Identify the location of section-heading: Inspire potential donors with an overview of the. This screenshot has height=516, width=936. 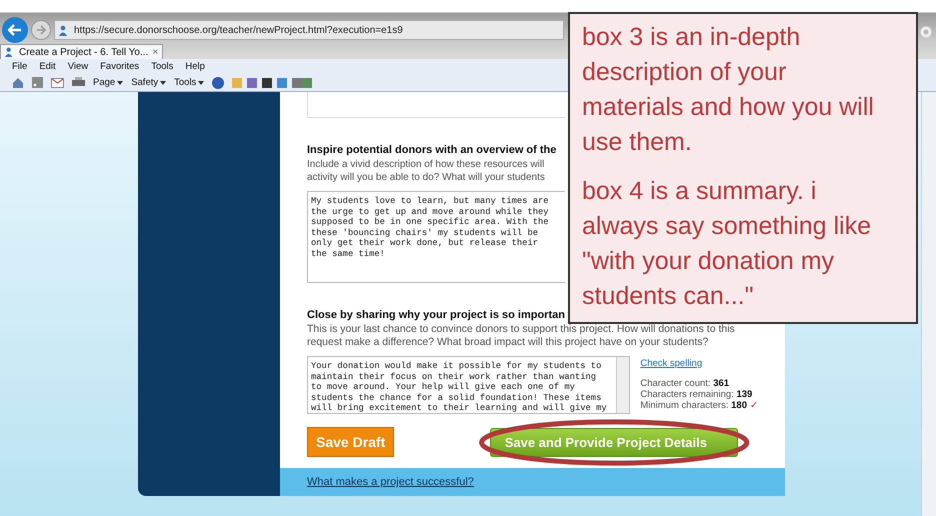
(432, 150).